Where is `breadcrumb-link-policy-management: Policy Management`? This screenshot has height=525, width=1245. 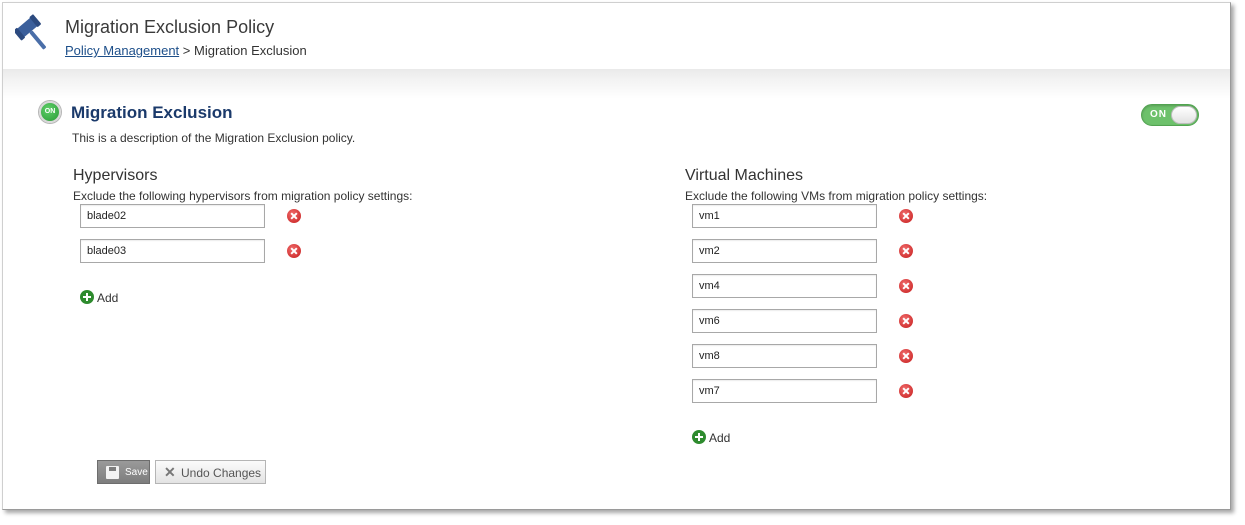 breadcrumb-link-policy-management: Policy Management is located at coordinates (122, 50).